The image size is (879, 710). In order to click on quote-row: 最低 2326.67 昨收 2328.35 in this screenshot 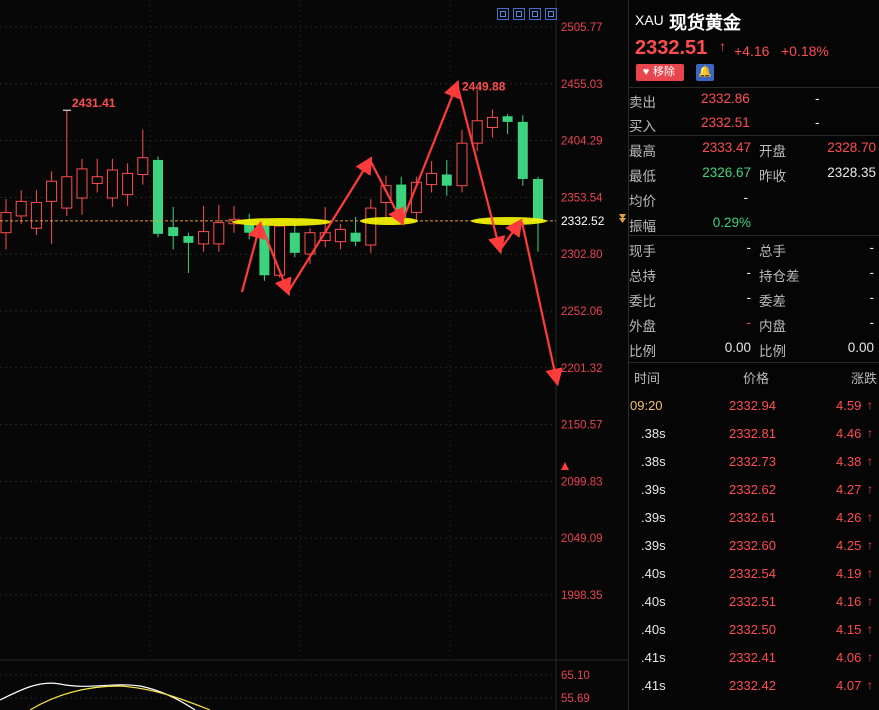, I will do `click(754, 173)`.